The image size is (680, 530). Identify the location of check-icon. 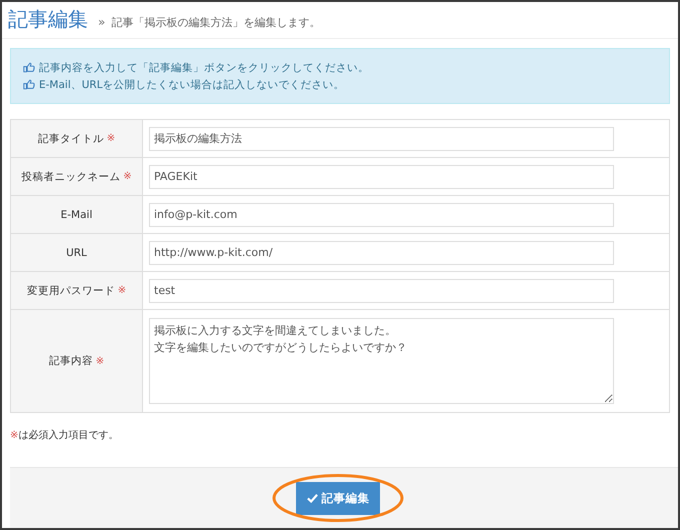
(312, 498).